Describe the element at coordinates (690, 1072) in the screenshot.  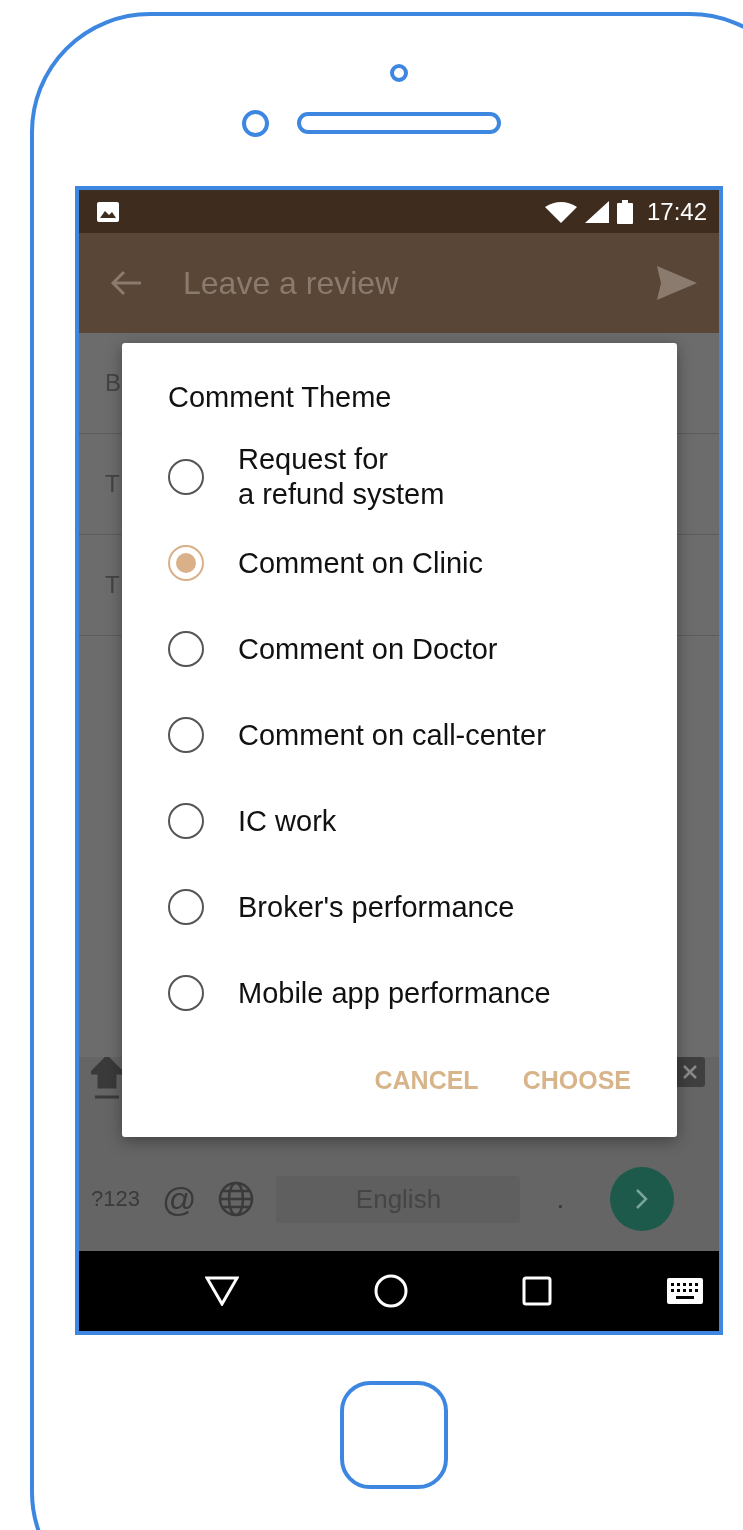
I see `backspace-key-icon` at that location.